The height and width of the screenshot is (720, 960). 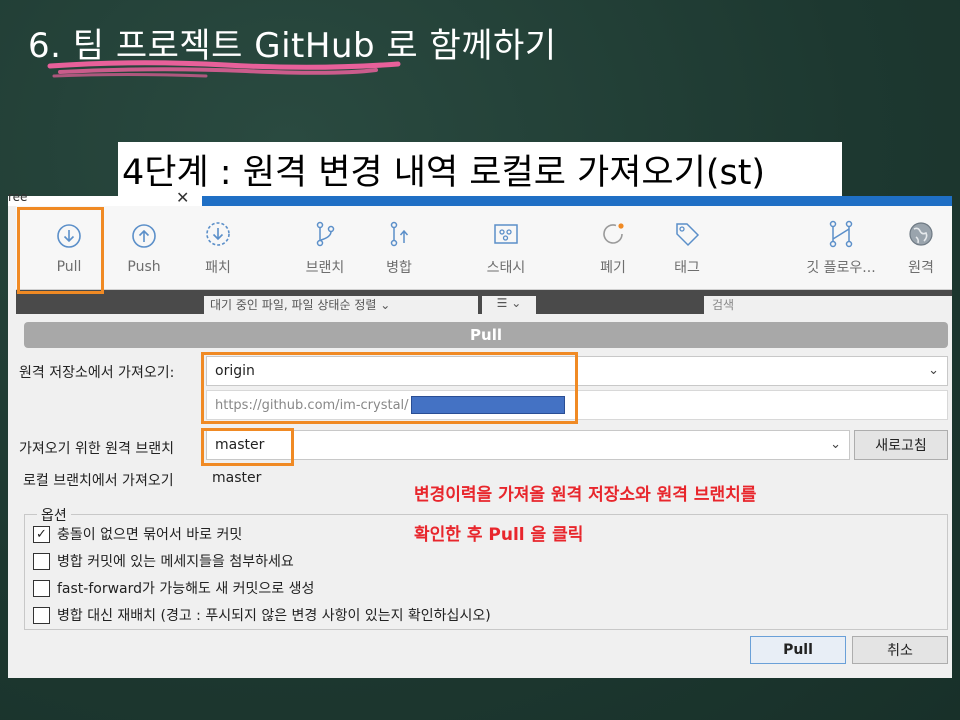 I want to click on push-icon, so click(x=144, y=236).